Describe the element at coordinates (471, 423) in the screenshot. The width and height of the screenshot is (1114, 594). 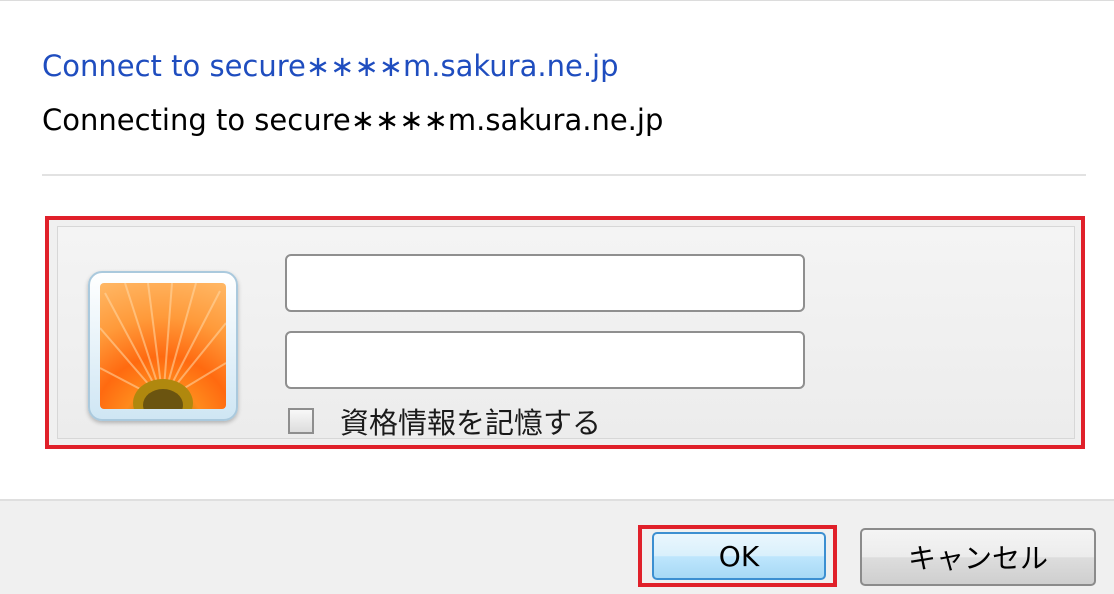
I see `remember-label: 資格情報を記憶する` at that location.